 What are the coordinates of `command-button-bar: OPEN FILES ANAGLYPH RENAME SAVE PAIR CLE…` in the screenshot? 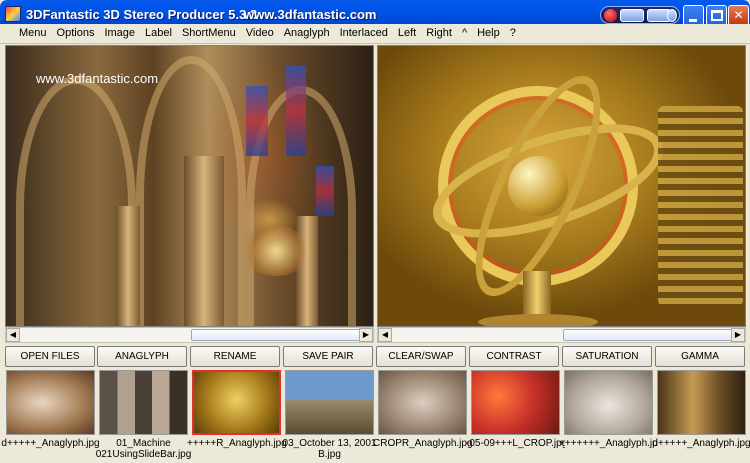 It's located at (375, 357).